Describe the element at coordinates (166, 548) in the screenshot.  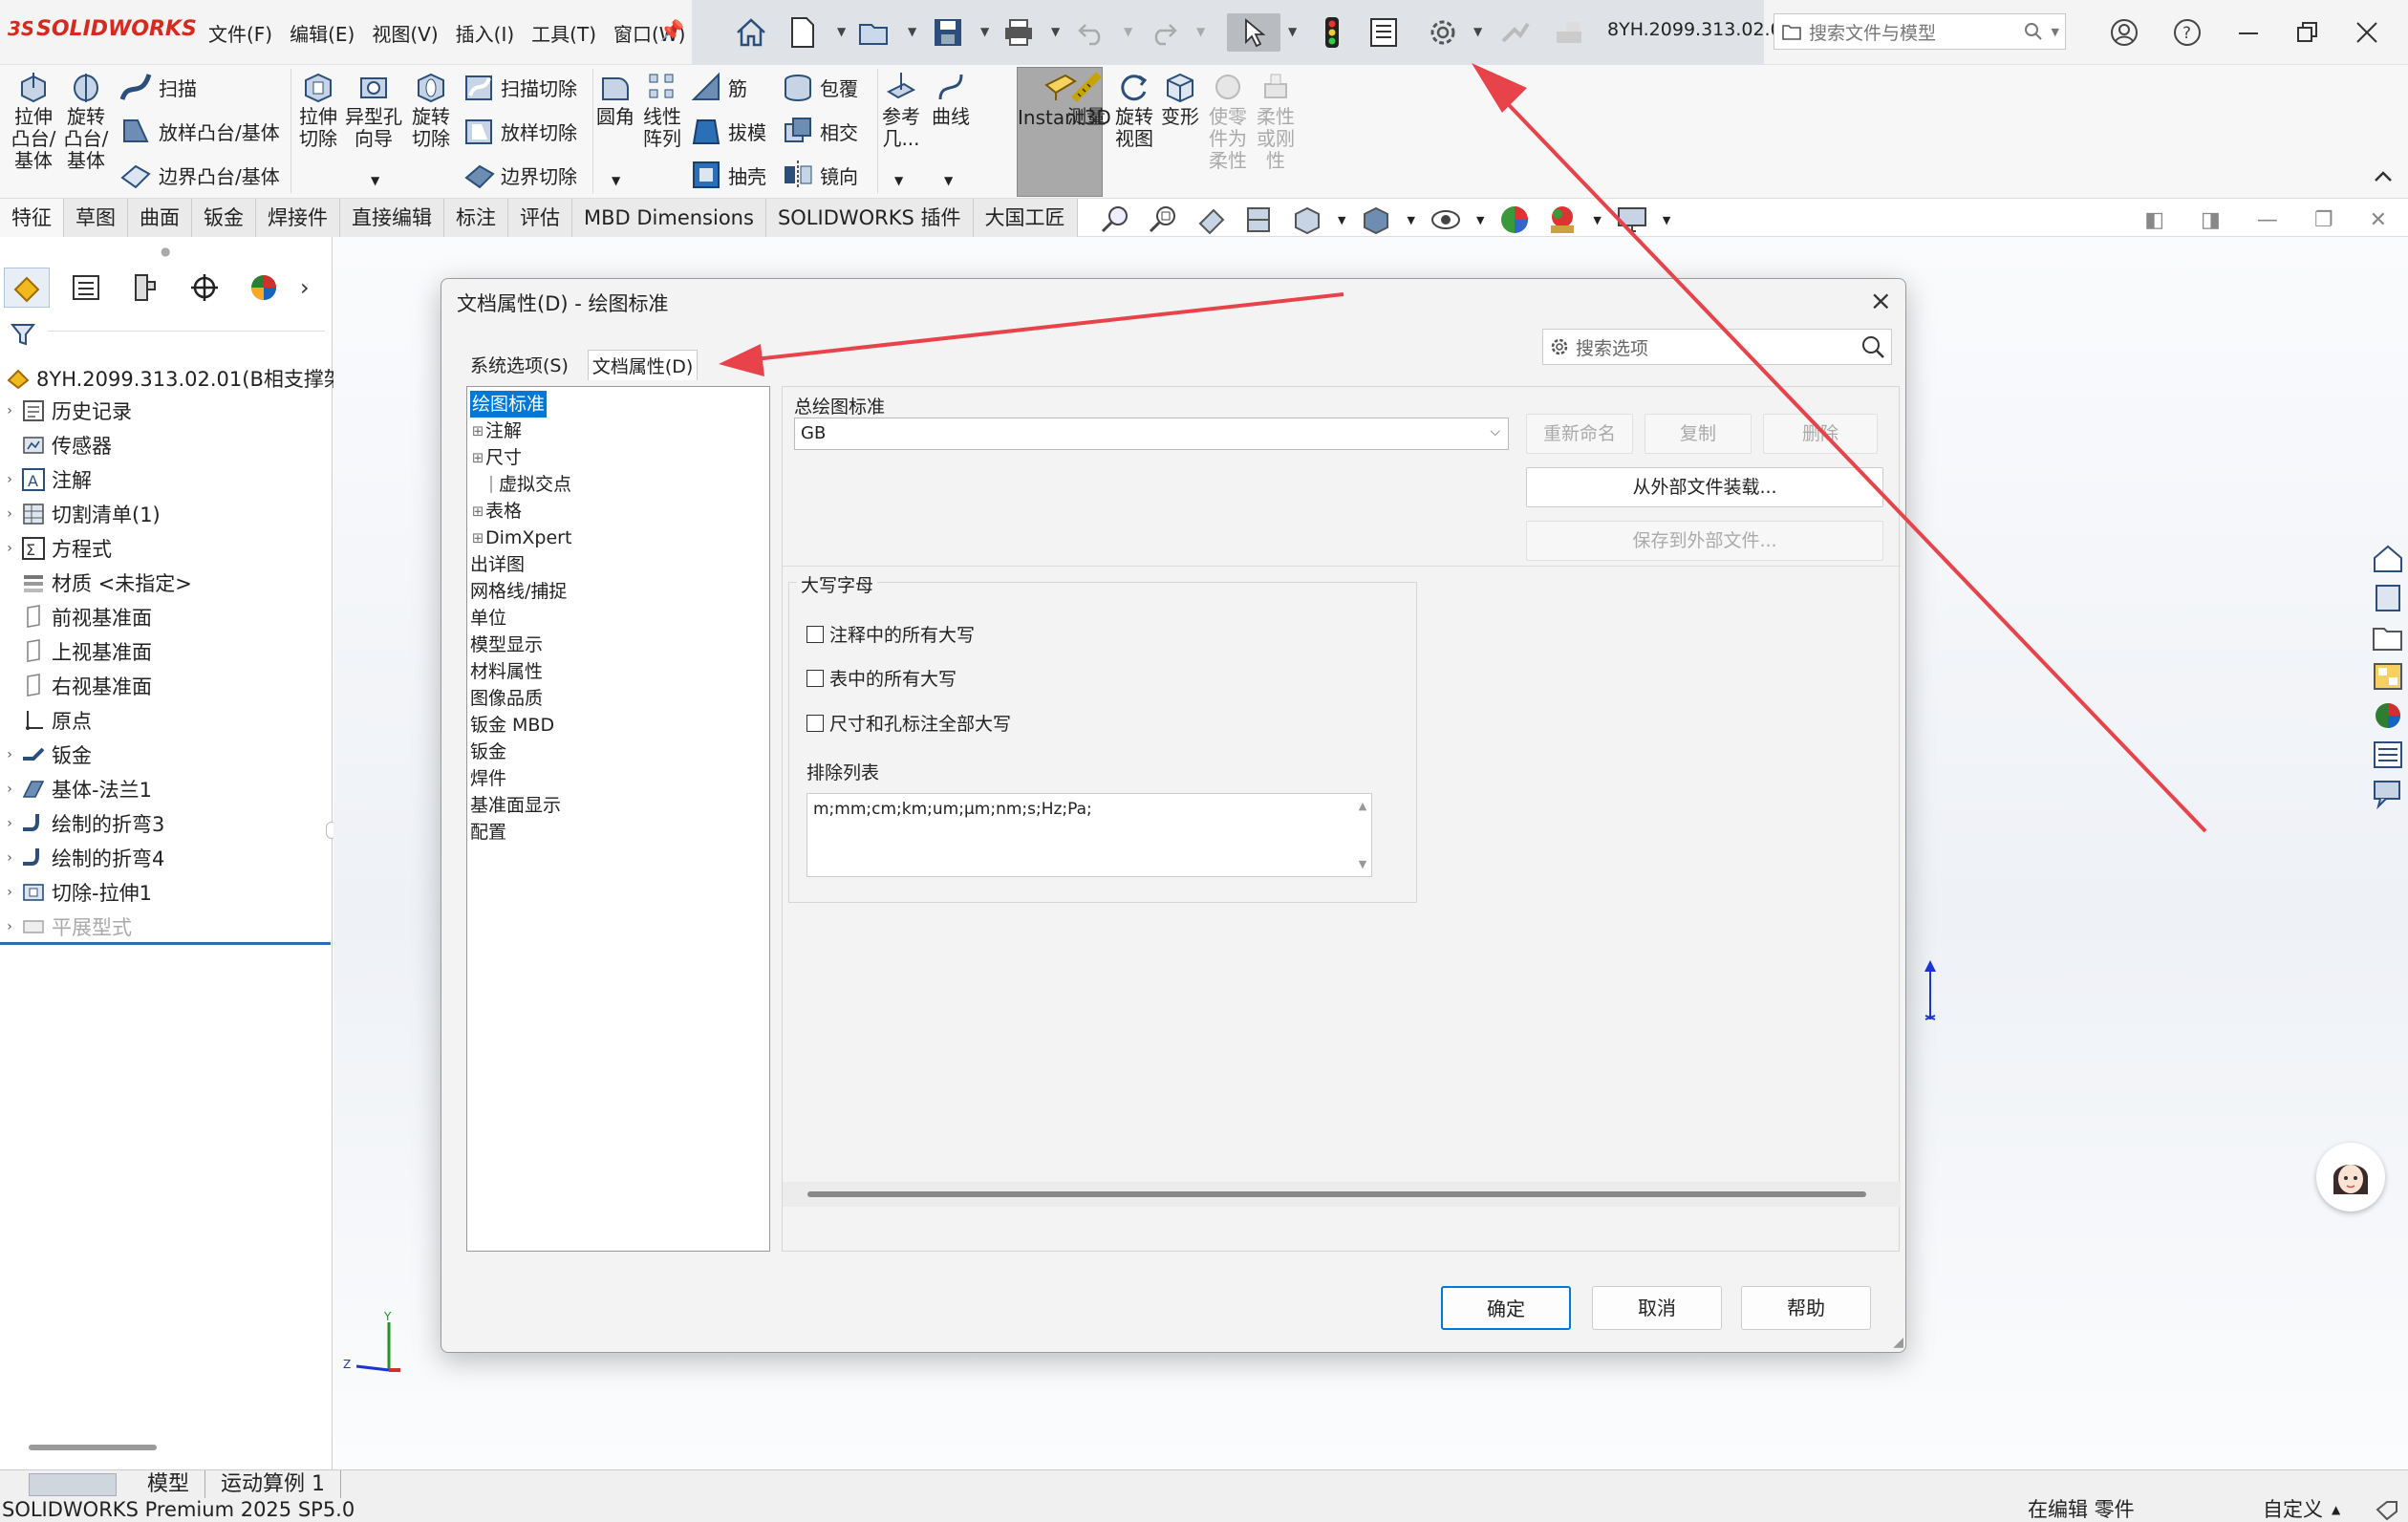
I see `tree-item: › Σ 方程式` at that location.